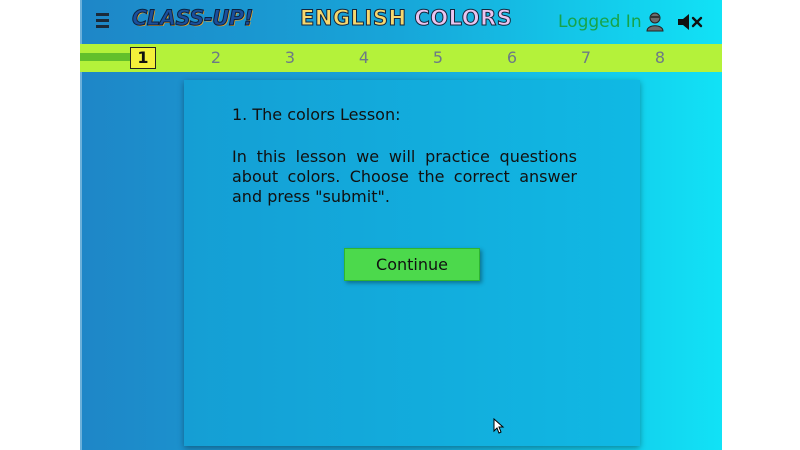 The image size is (800, 450). I want to click on progress-bar: 1 2 3 4 5 6 7 8, so click(401, 58).